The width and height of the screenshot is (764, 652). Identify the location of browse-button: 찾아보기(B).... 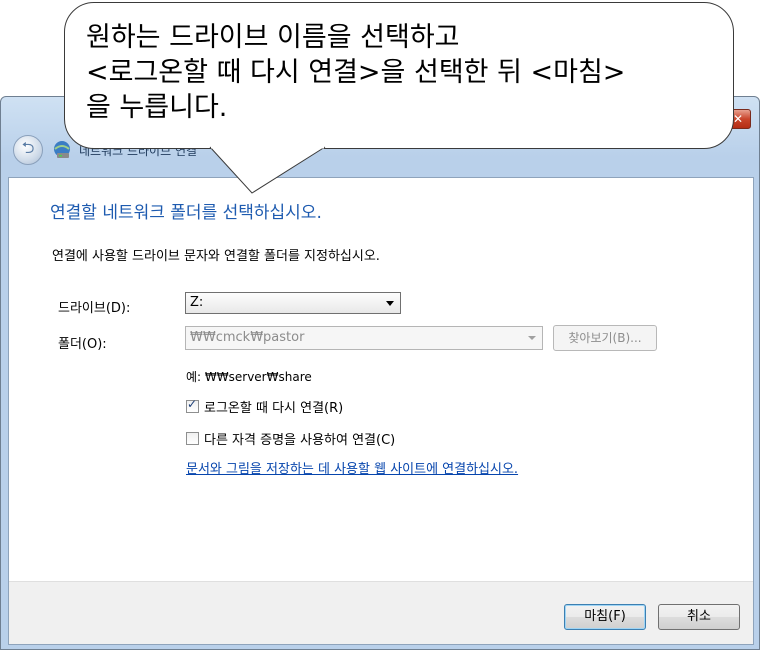
(605, 338).